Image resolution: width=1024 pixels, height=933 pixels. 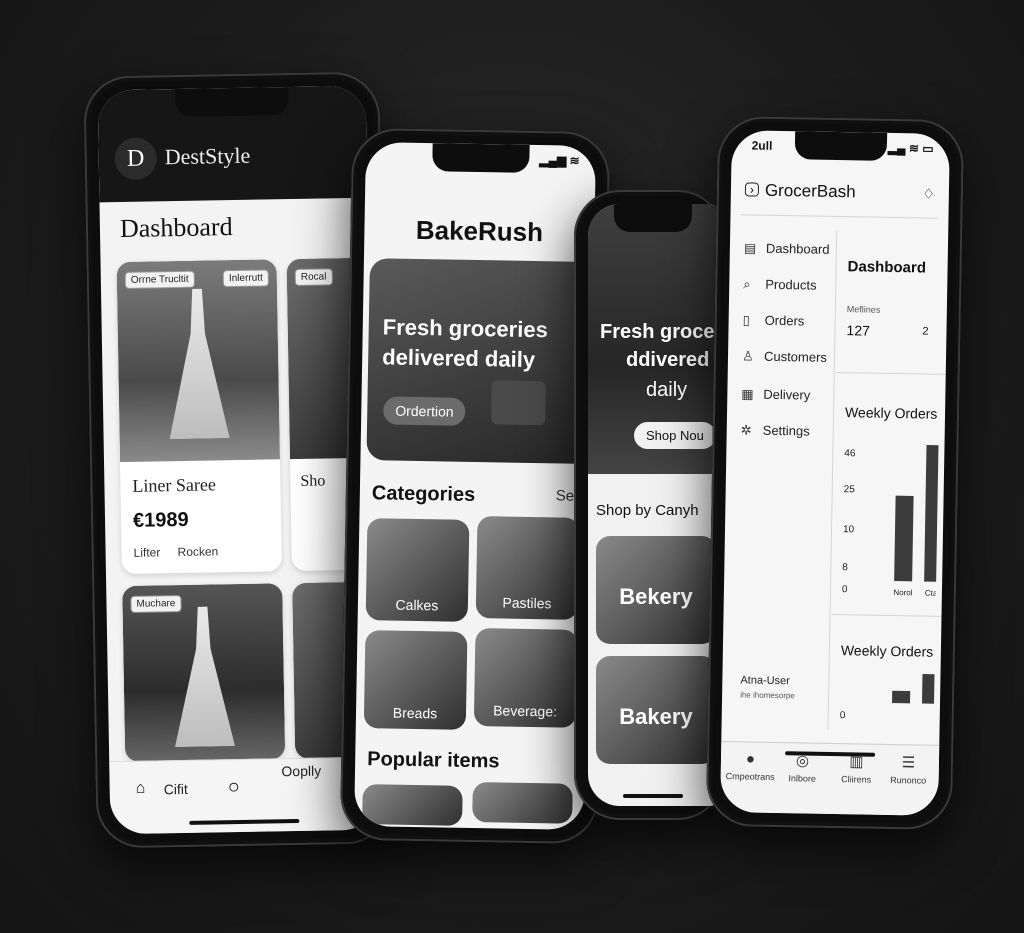 What do you see at coordinates (932, 593) in the screenshot?
I see `x-tick-label: Ctall` at bounding box center [932, 593].